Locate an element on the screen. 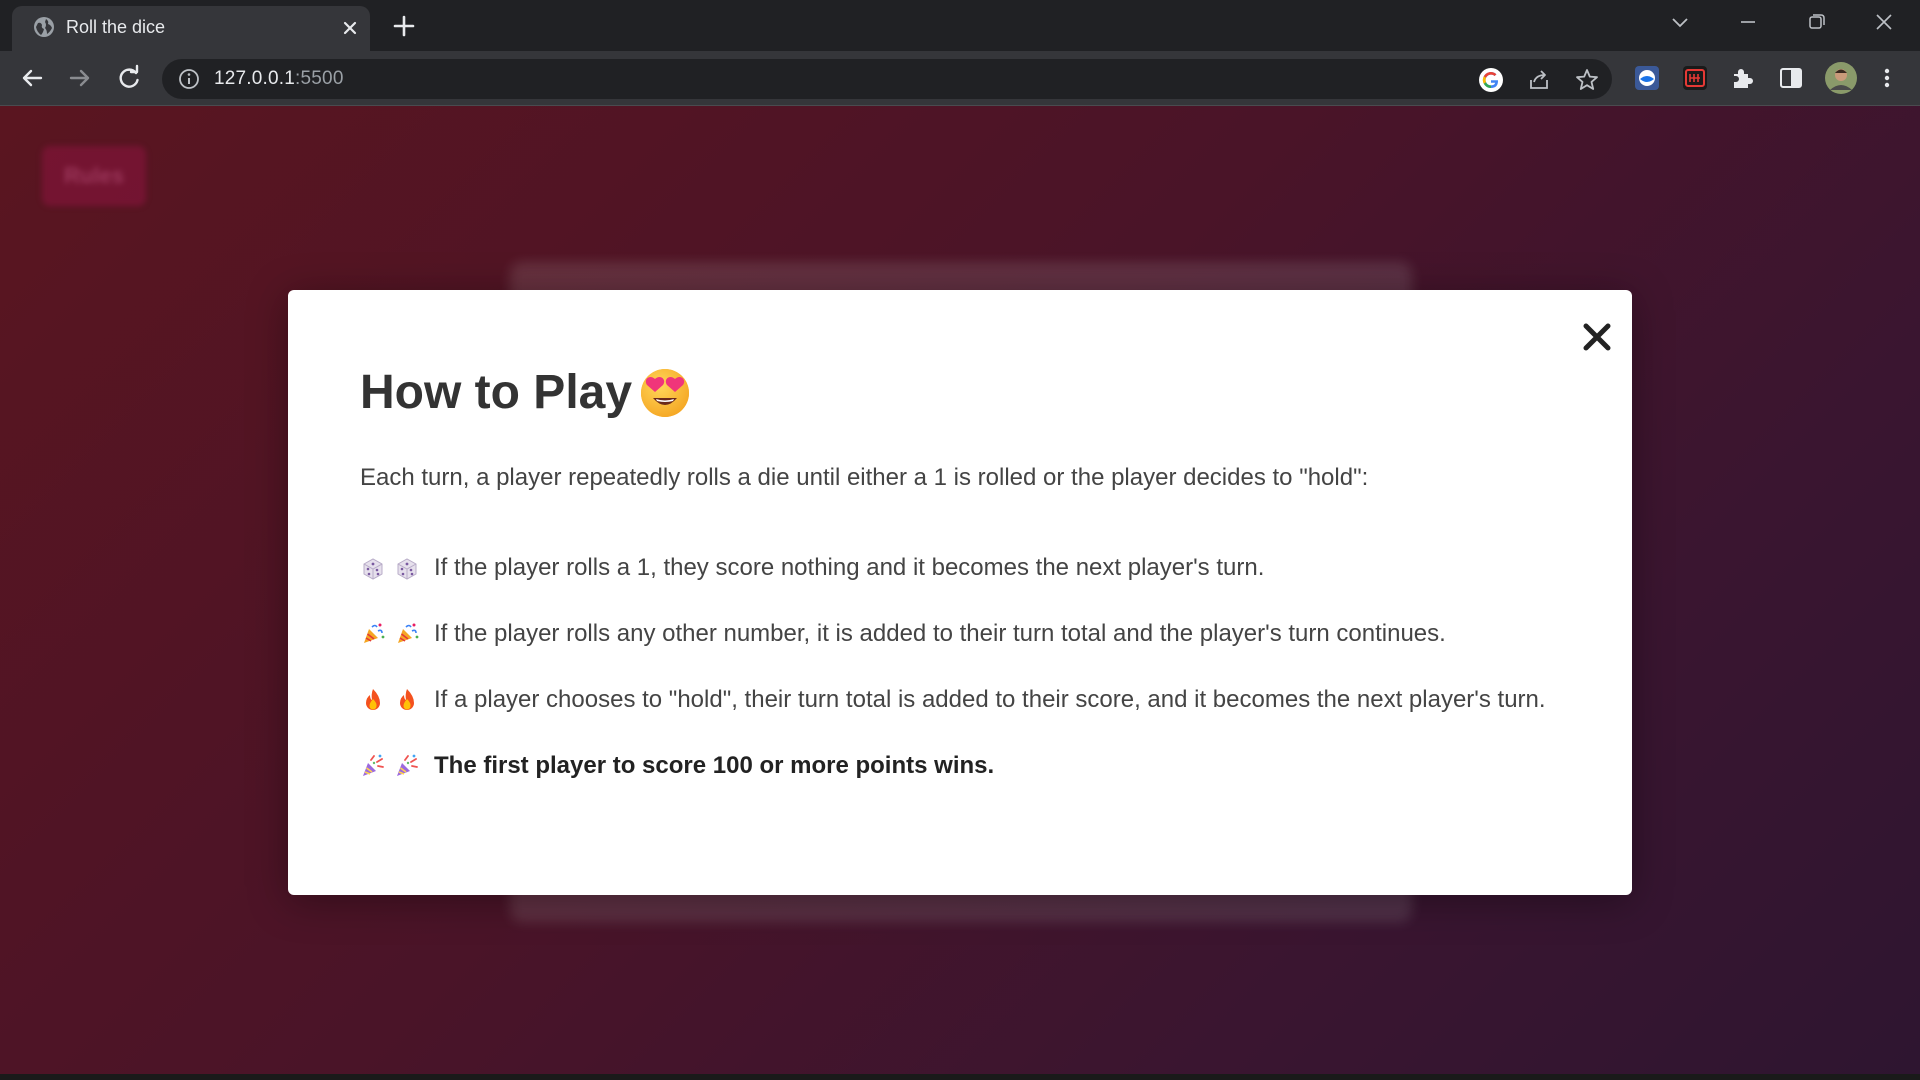 This screenshot has height=1080, width=1920. tab-search-chevron-icon is located at coordinates (1680, 22).